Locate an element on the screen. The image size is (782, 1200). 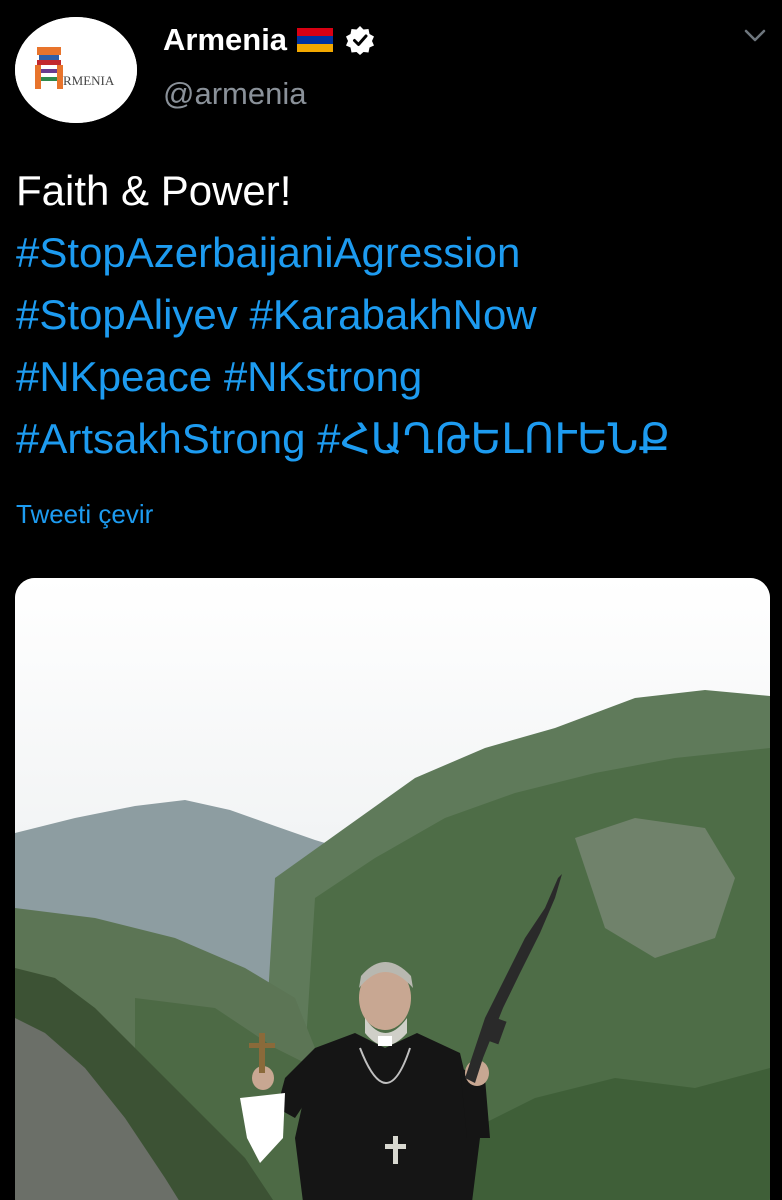
svg-text: RMENIA is located at coordinates (89, 80).